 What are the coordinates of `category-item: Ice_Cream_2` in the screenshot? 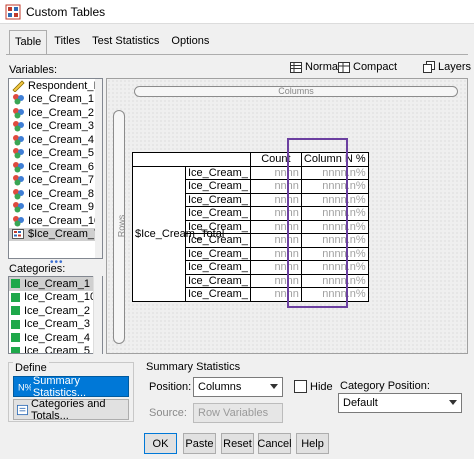 It's located at (55, 311).